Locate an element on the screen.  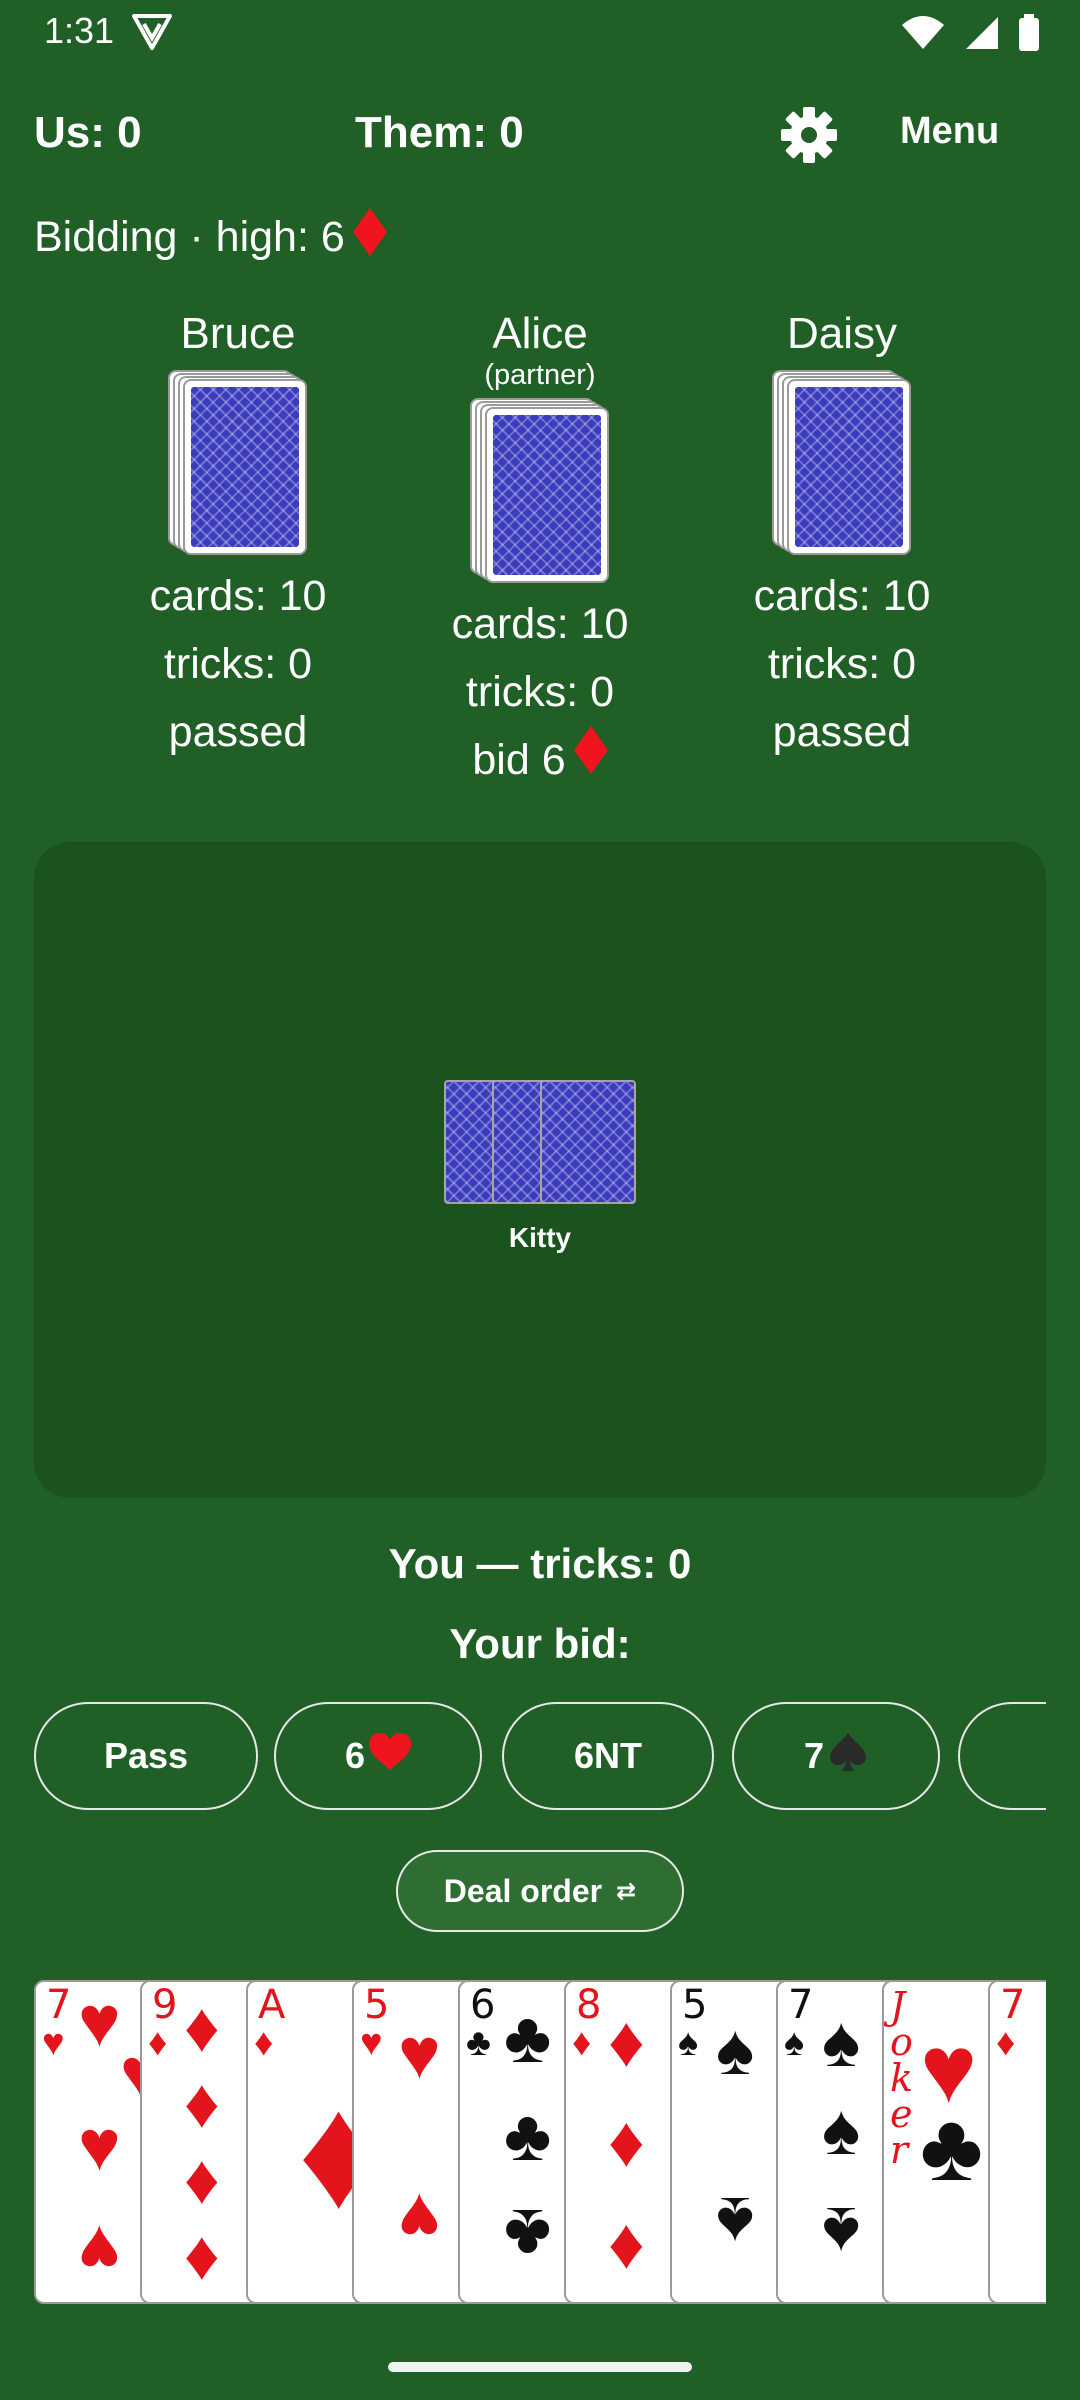
bid-7-button: 7 is located at coordinates (1002, 1756).